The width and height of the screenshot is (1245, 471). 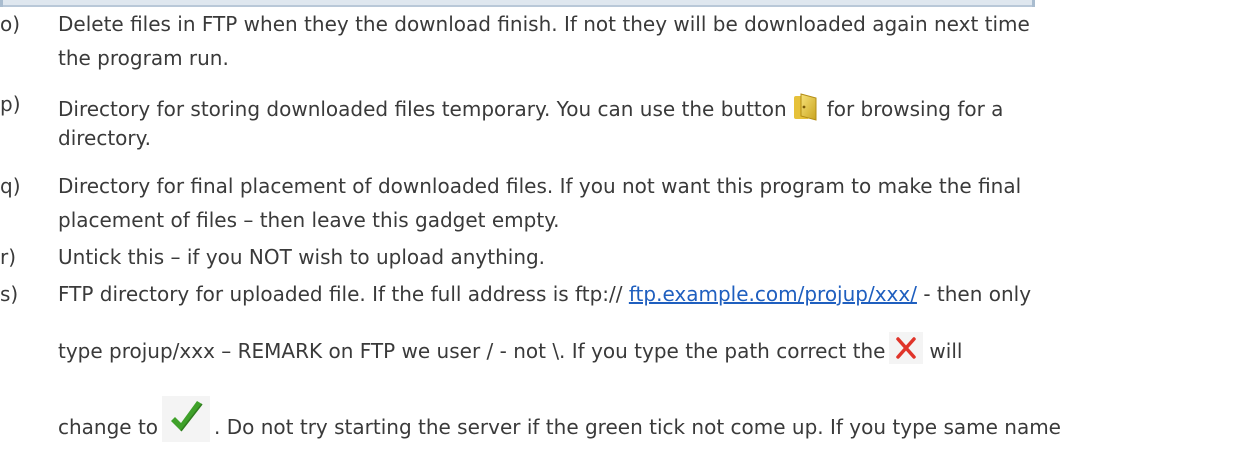 What do you see at coordinates (10, 104) in the screenshot?
I see `list-marker: p)` at bounding box center [10, 104].